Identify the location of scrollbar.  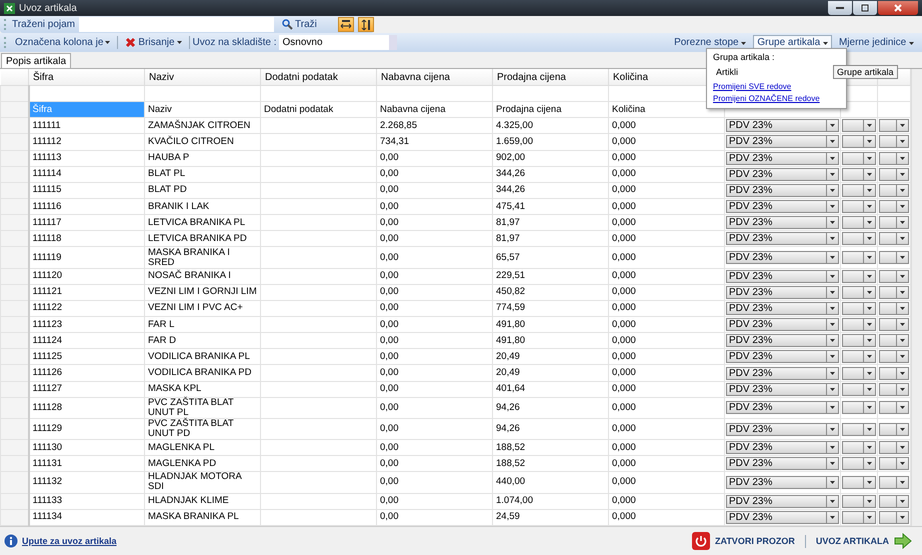
(916, 297).